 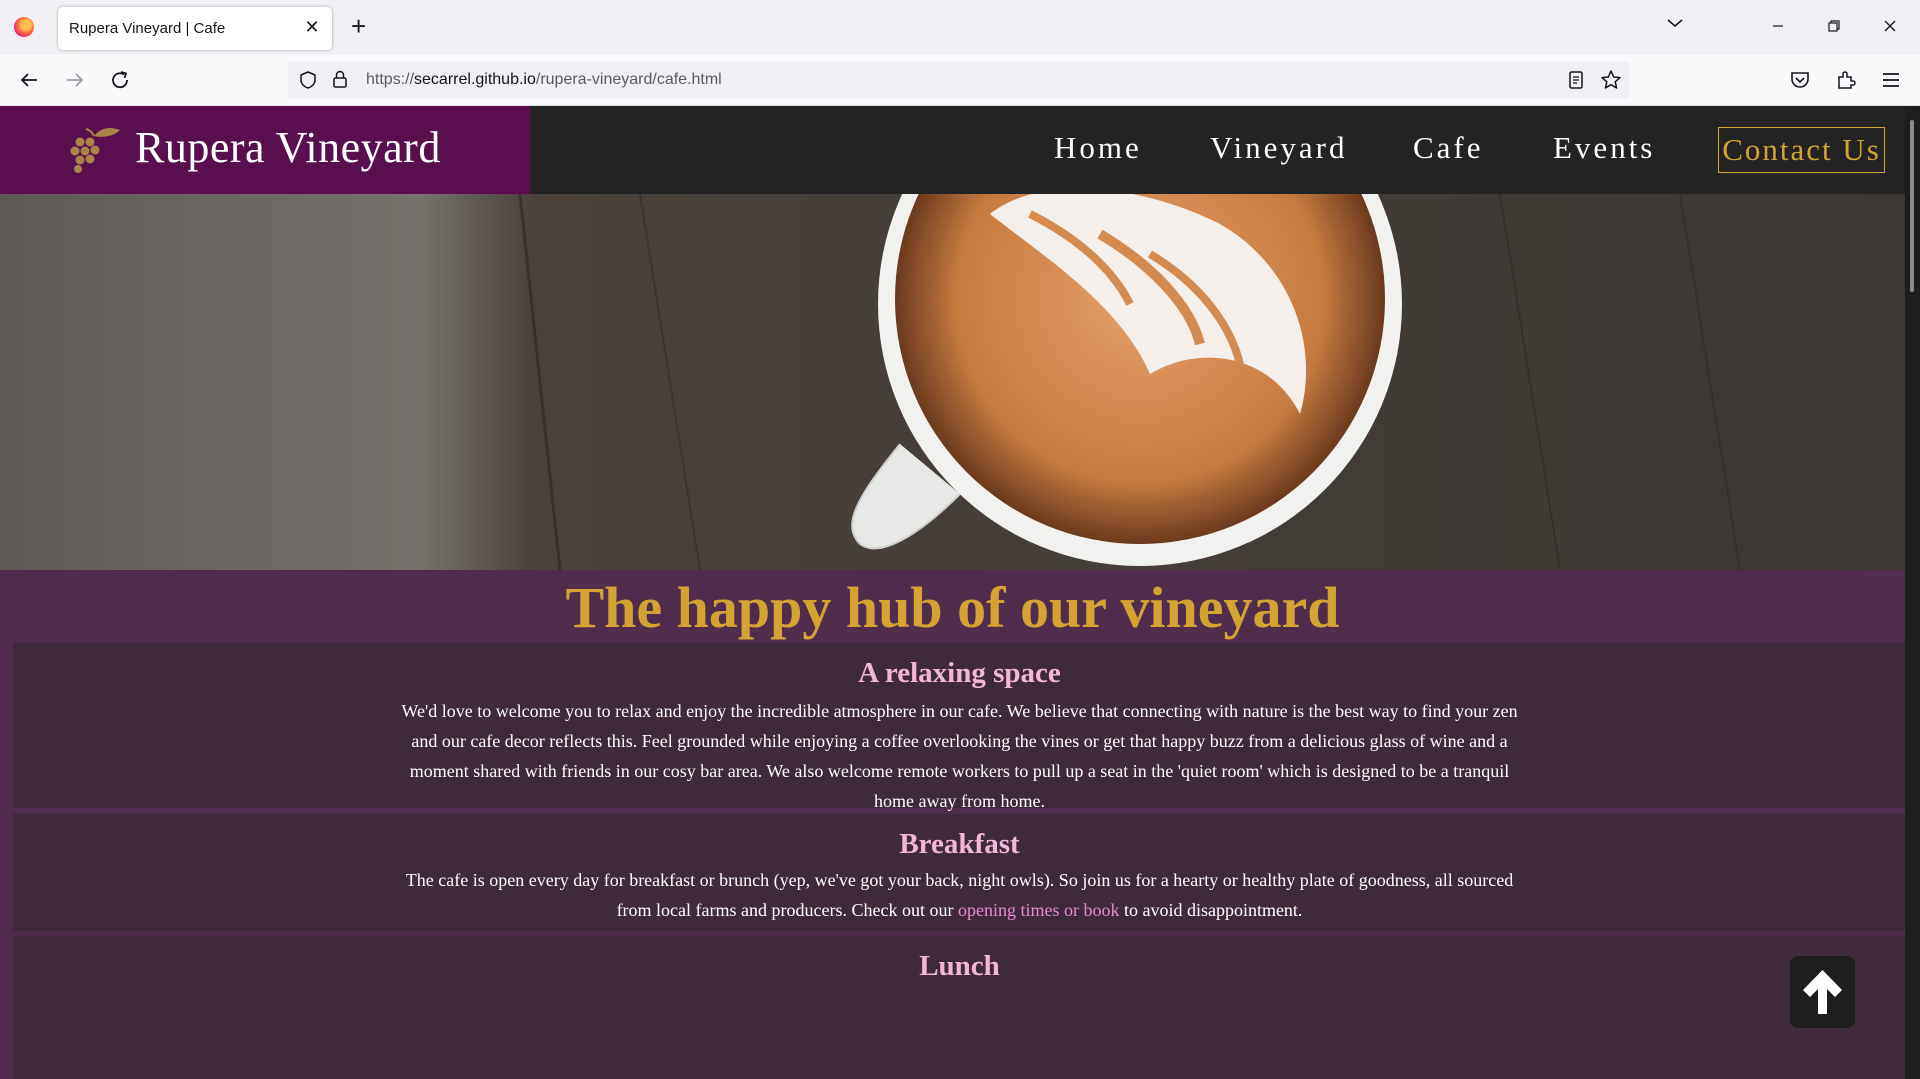 What do you see at coordinates (147, 28) in the screenshot?
I see `tab-title: Rupera Vineyard | Cafe` at bounding box center [147, 28].